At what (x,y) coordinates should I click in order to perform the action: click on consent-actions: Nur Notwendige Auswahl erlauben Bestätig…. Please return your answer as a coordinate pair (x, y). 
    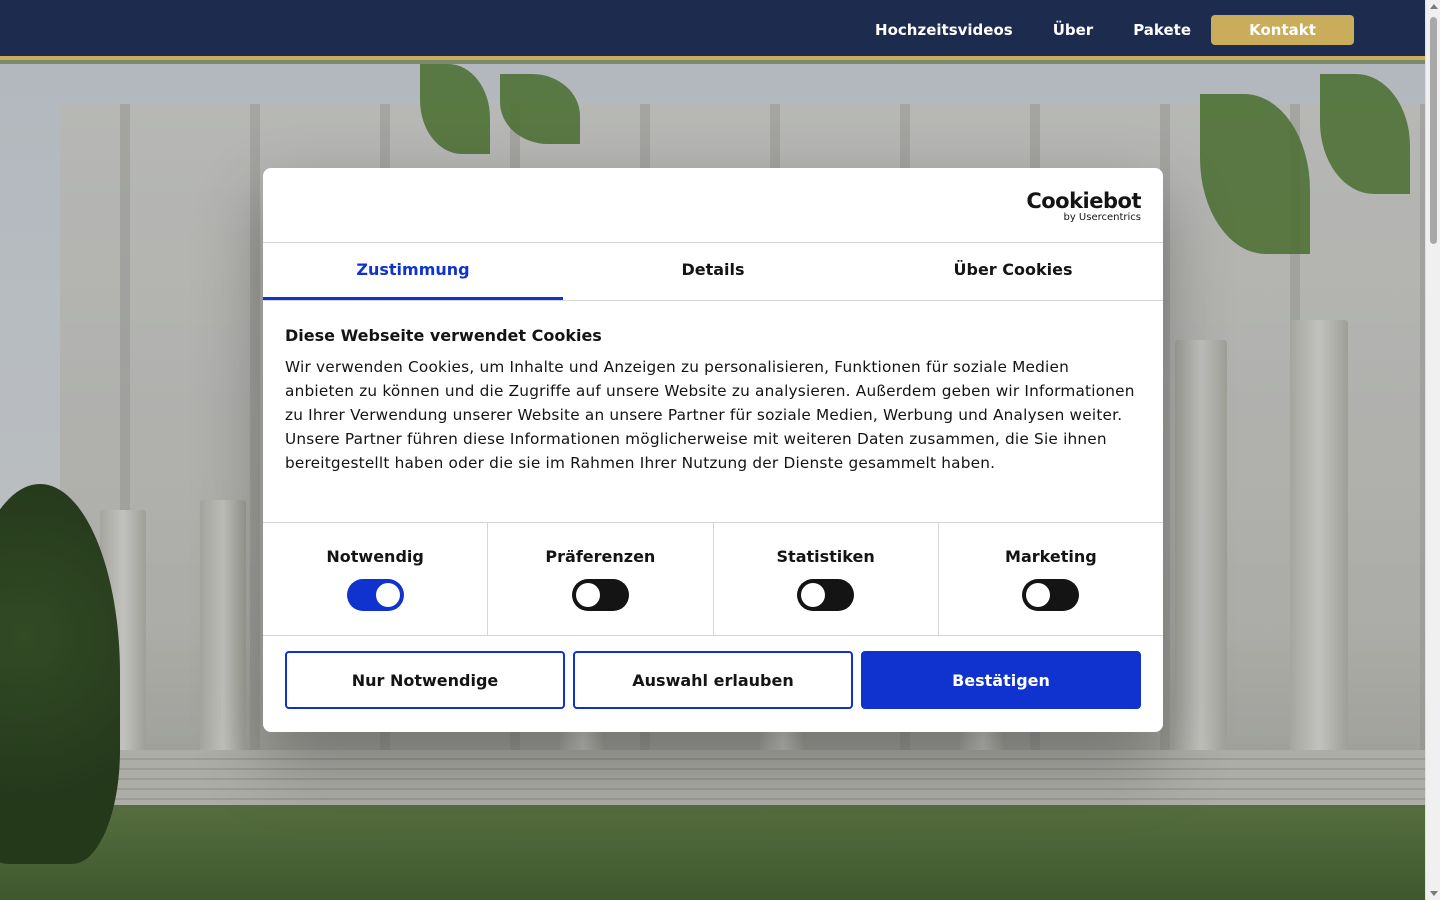
    Looking at the image, I should click on (713, 680).